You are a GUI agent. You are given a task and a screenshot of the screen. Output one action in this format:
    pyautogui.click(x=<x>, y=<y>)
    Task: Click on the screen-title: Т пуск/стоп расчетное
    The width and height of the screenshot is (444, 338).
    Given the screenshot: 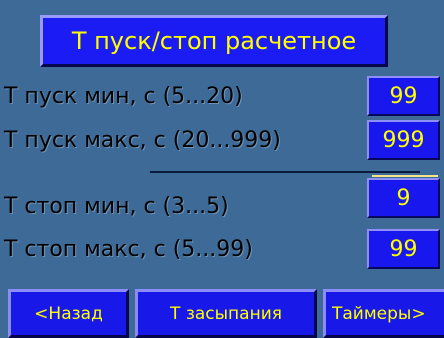 What is the action you would take?
    pyautogui.click(x=214, y=41)
    